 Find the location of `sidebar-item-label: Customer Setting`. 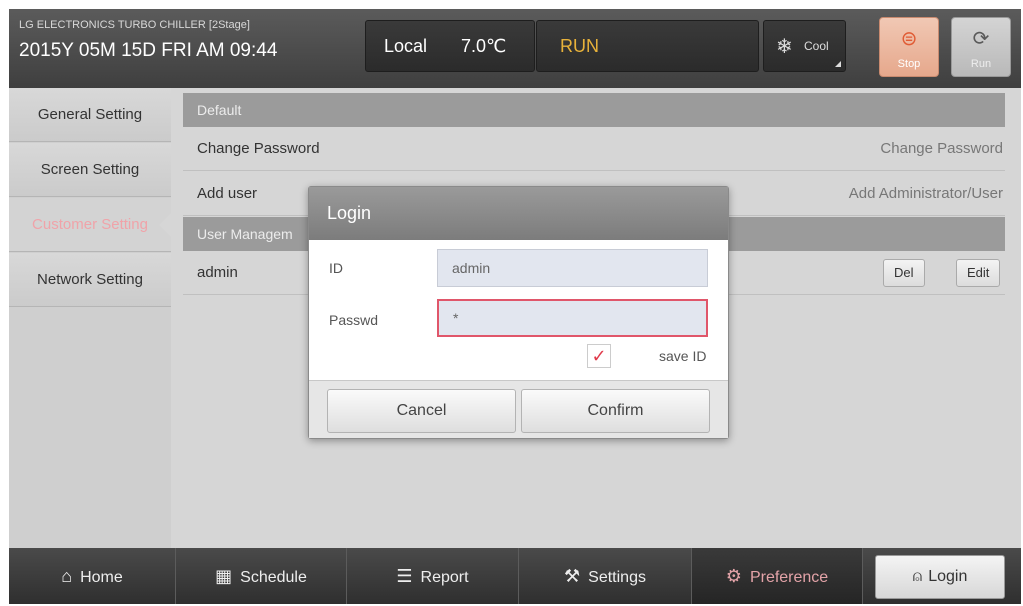

sidebar-item-label: Customer Setting is located at coordinates (90, 224).